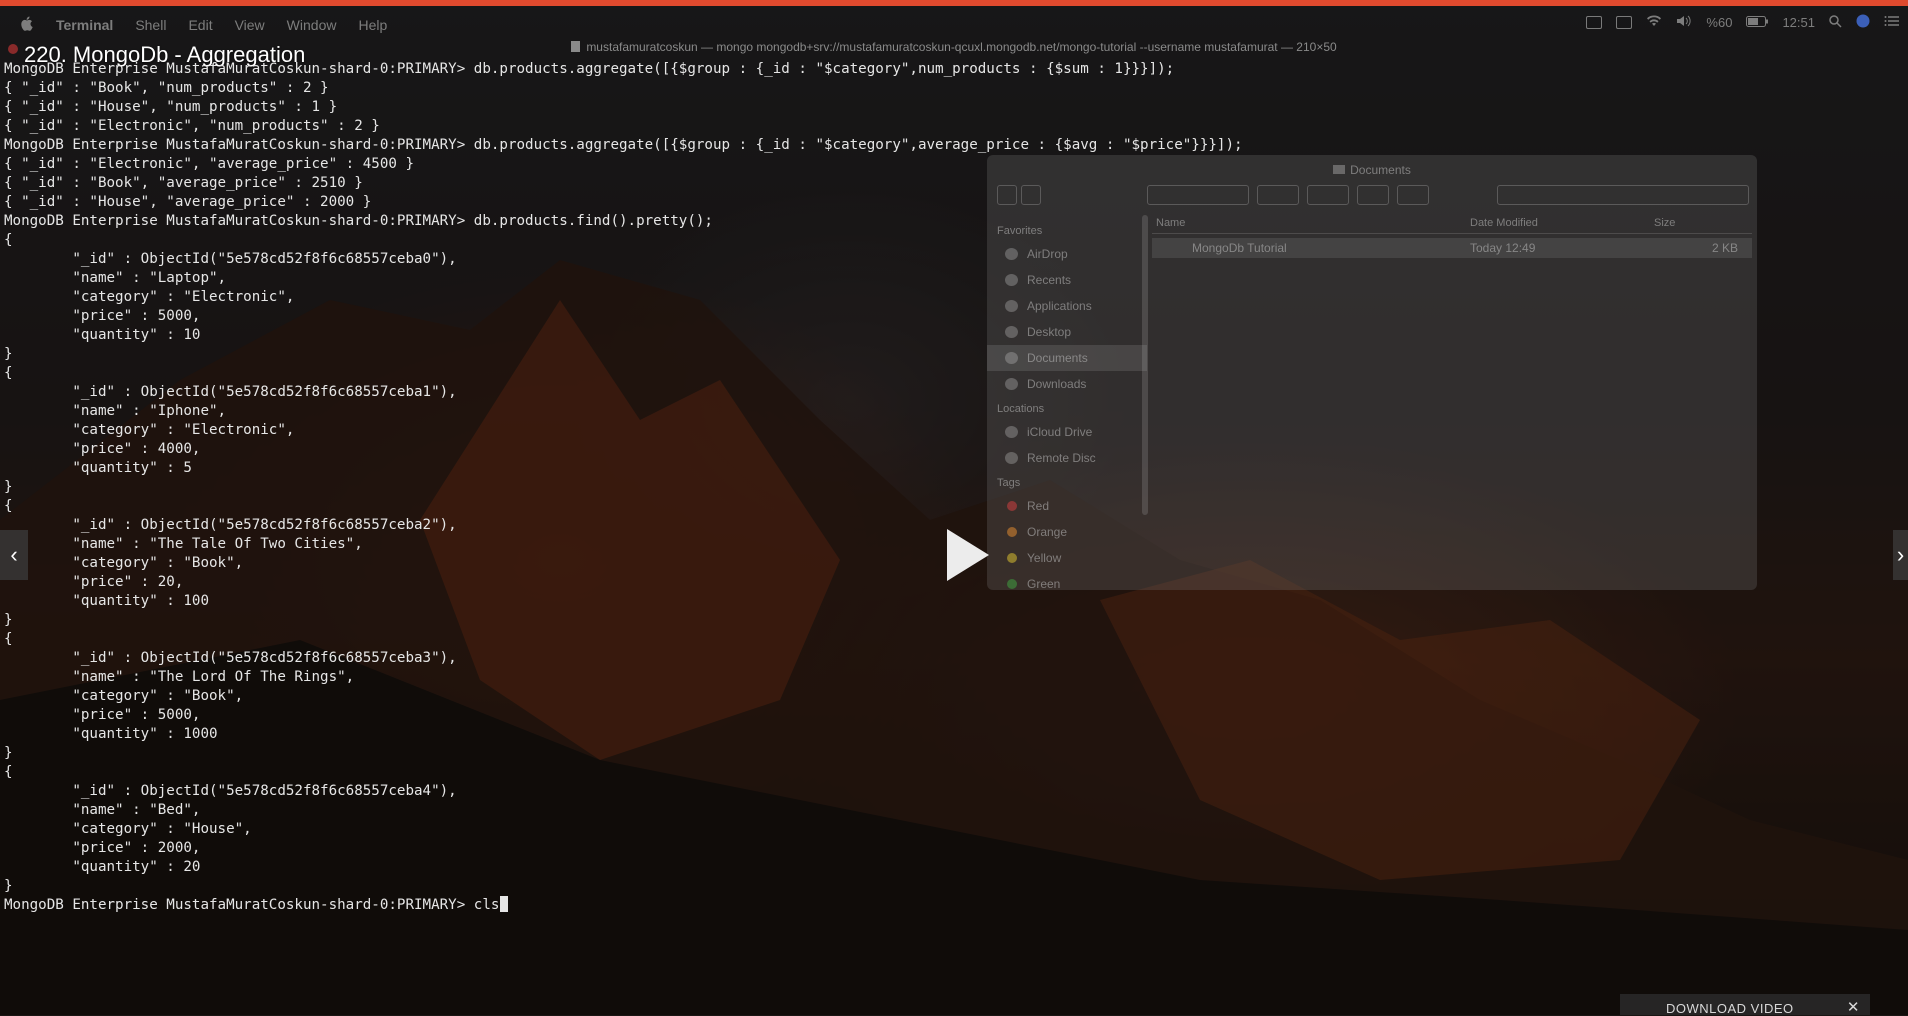 This screenshot has height=1016, width=1908. I want to click on terminal-line: "quantity" : 10, so click(102, 335).